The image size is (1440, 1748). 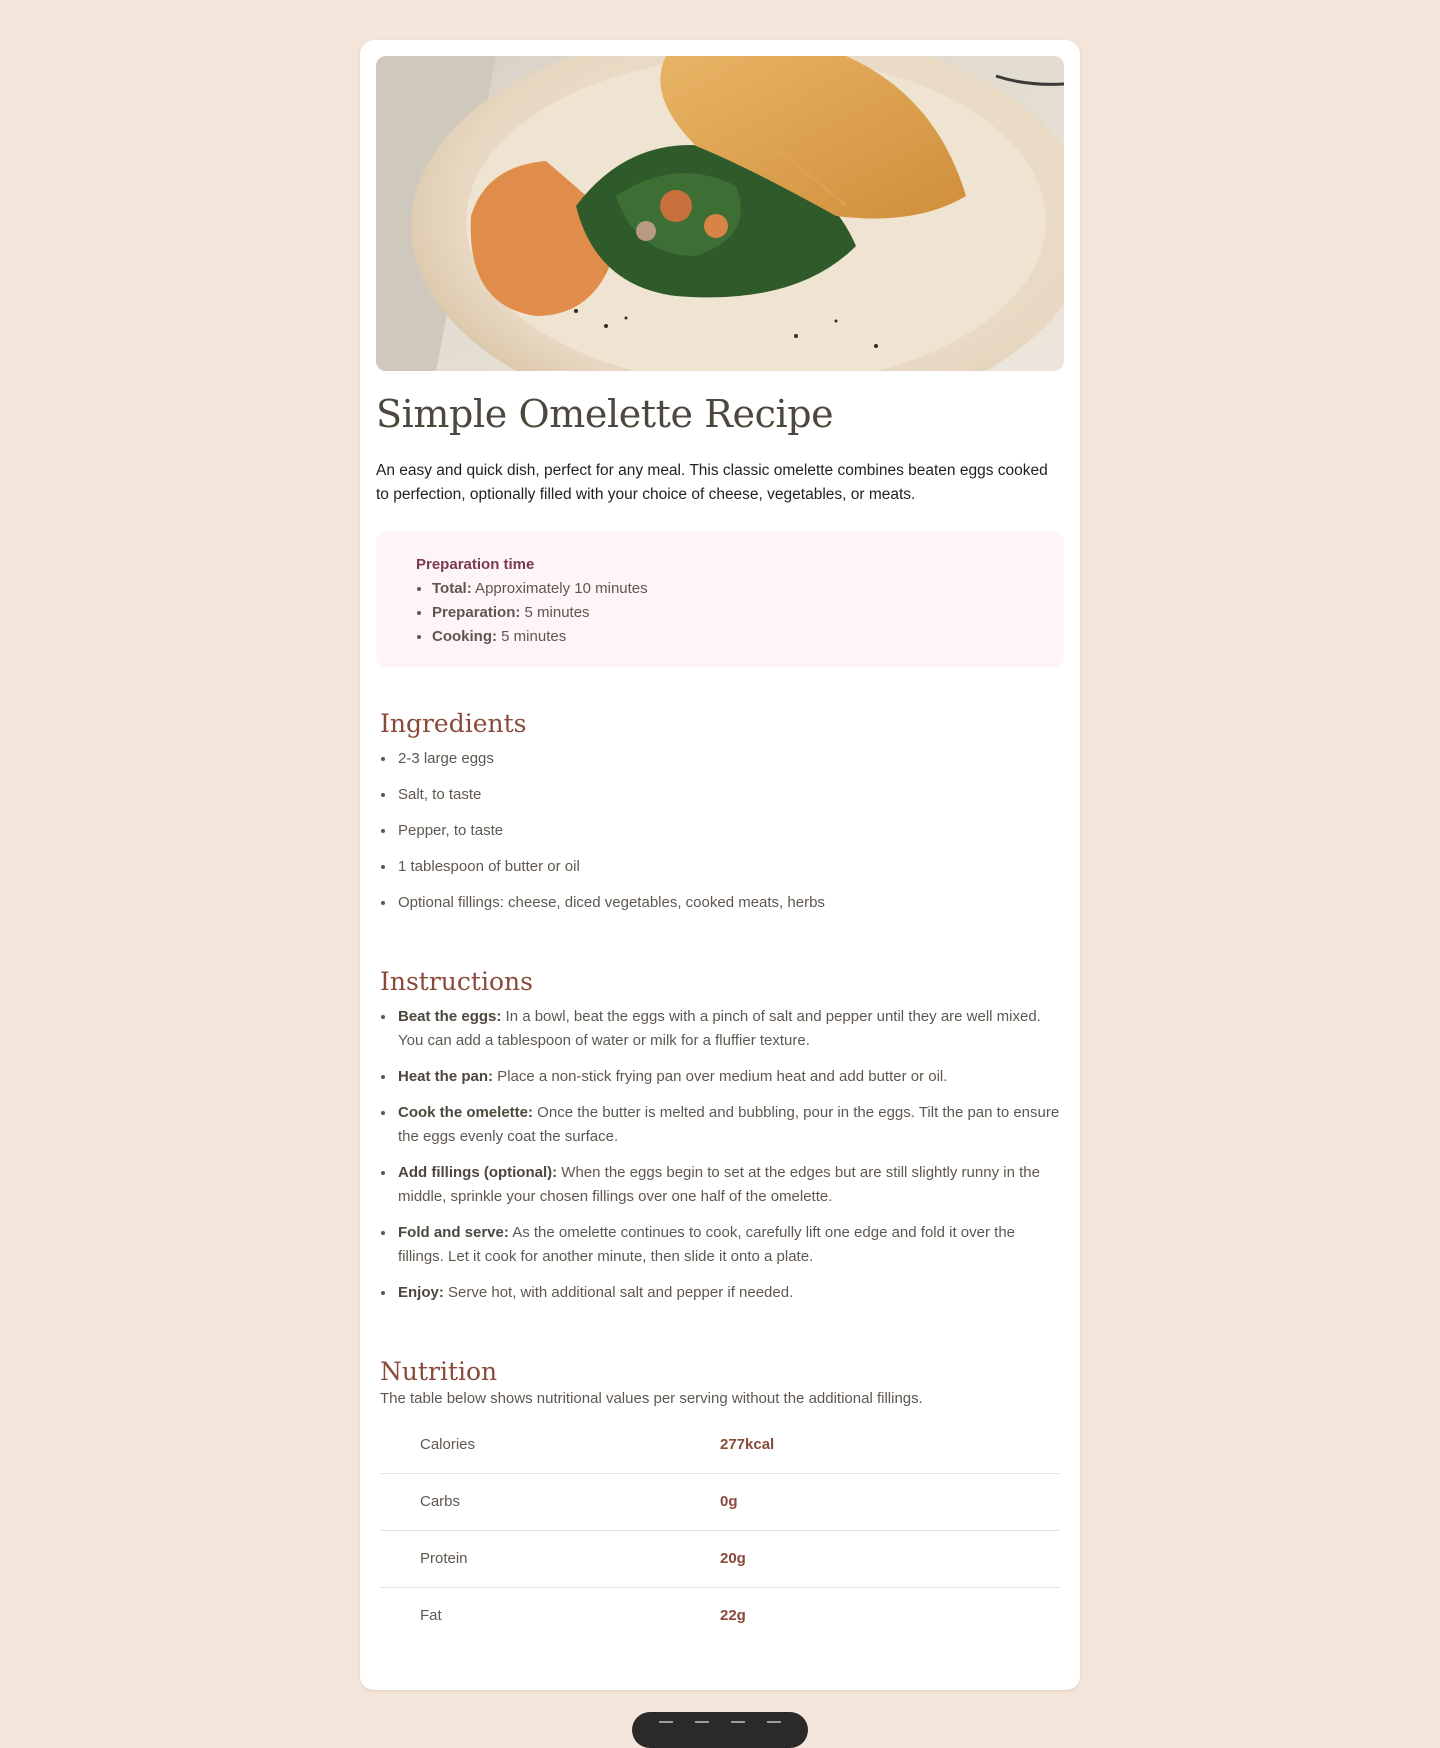 What do you see at coordinates (728, 637) in the screenshot?
I see `prep-item: Cooking: 5 minutes` at bounding box center [728, 637].